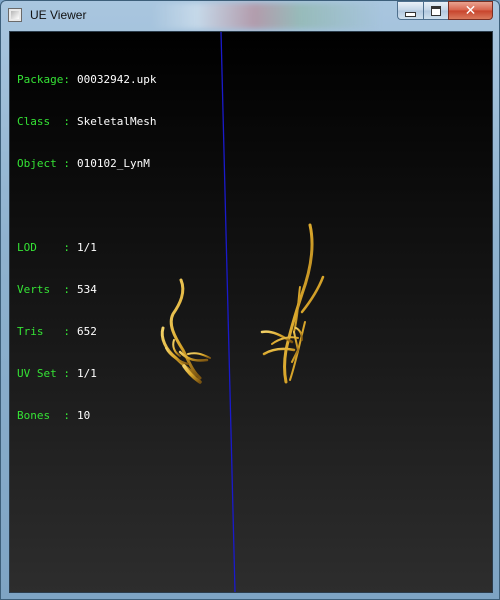  I want to click on maximize-button, so click(435, 10).